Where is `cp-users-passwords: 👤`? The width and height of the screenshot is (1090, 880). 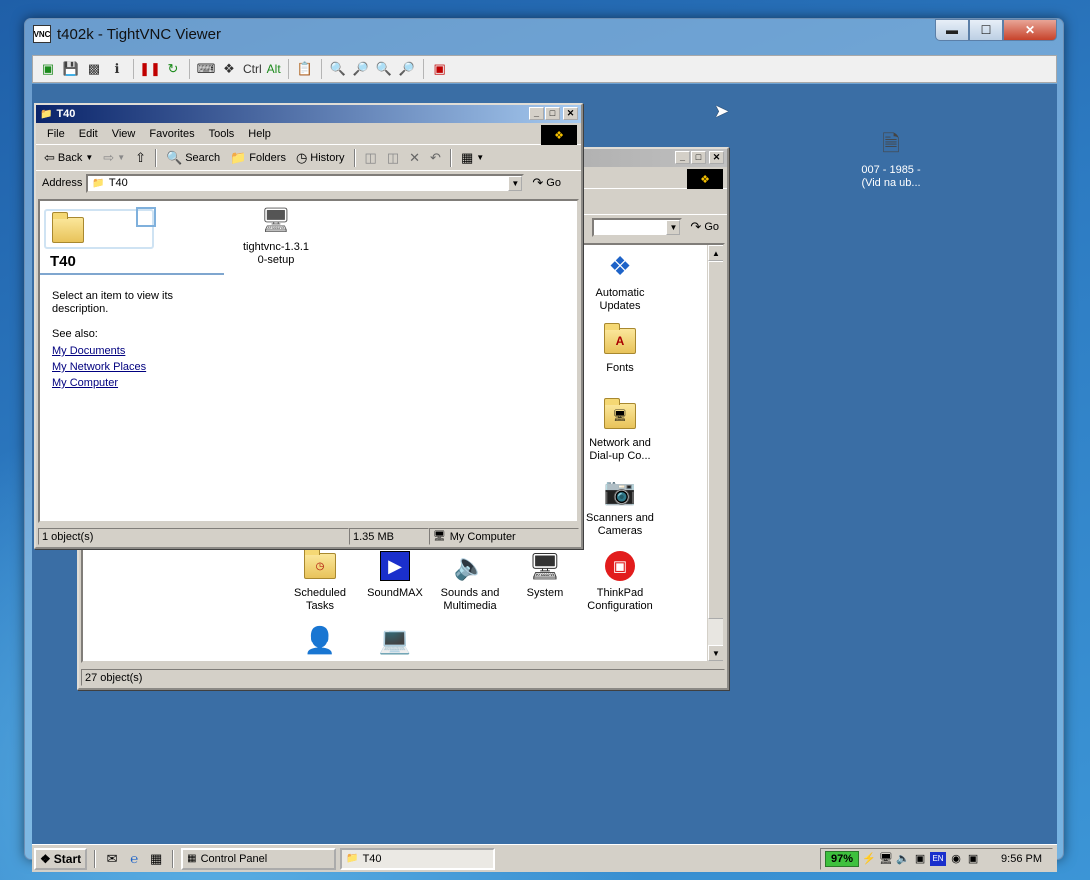
cp-users-passwords: 👤 is located at coordinates (320, 642).